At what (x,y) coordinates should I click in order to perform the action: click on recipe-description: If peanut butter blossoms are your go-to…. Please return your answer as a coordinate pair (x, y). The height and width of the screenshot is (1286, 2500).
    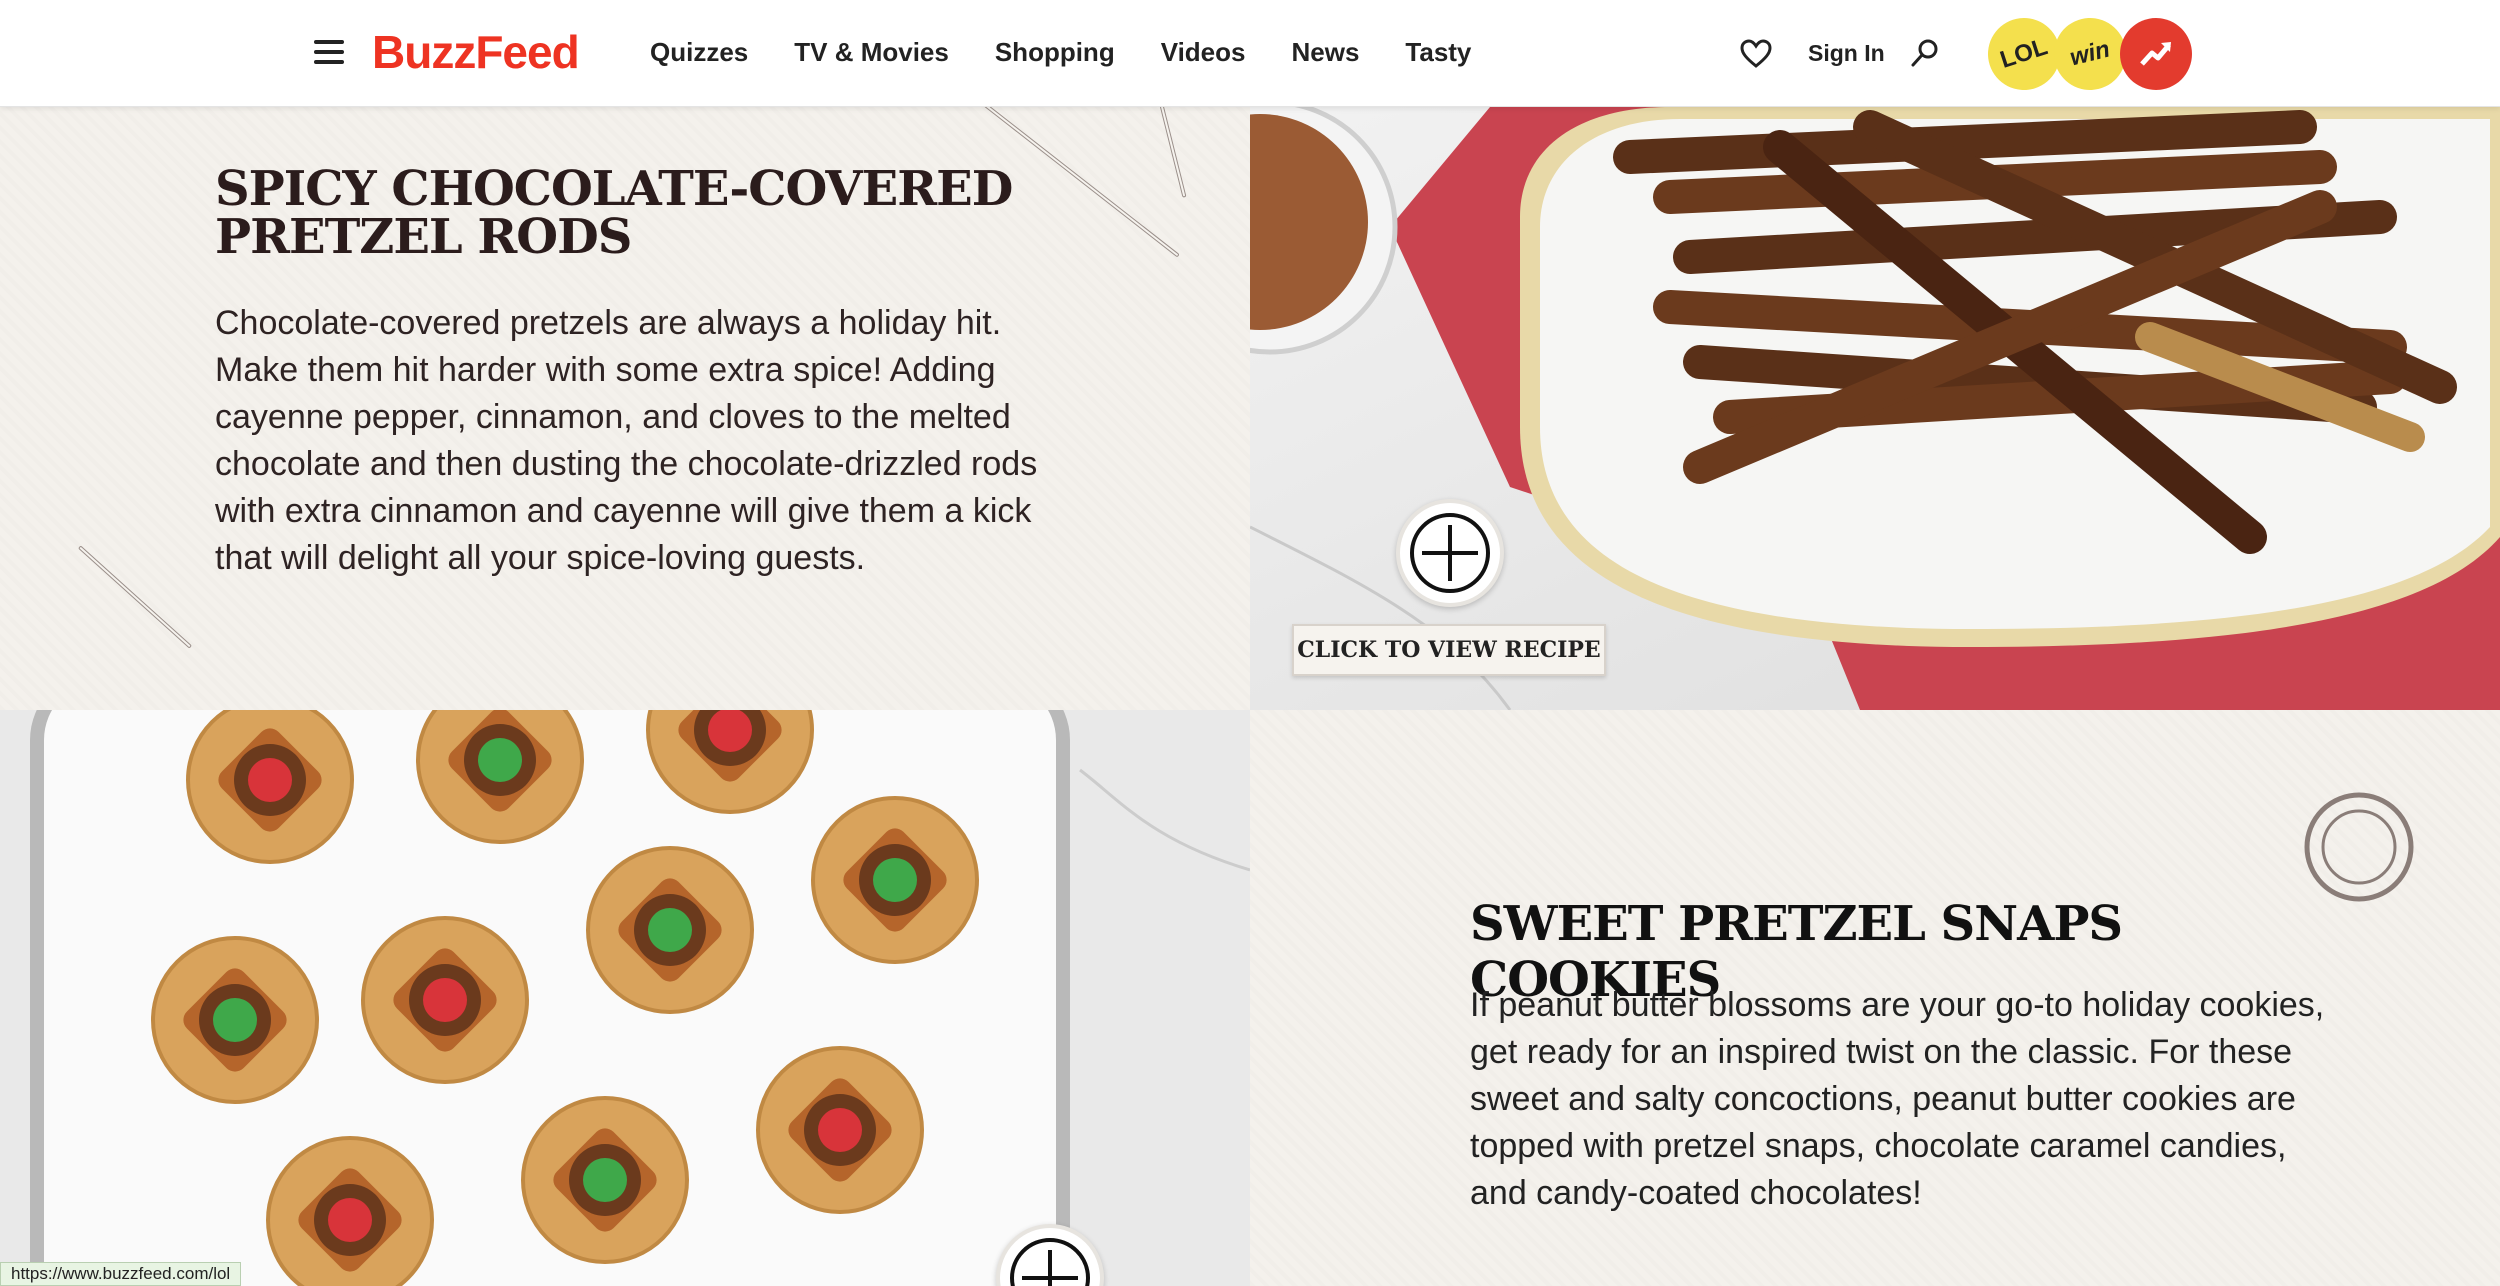
    Looking at the image, I should click on (1897, 1099).